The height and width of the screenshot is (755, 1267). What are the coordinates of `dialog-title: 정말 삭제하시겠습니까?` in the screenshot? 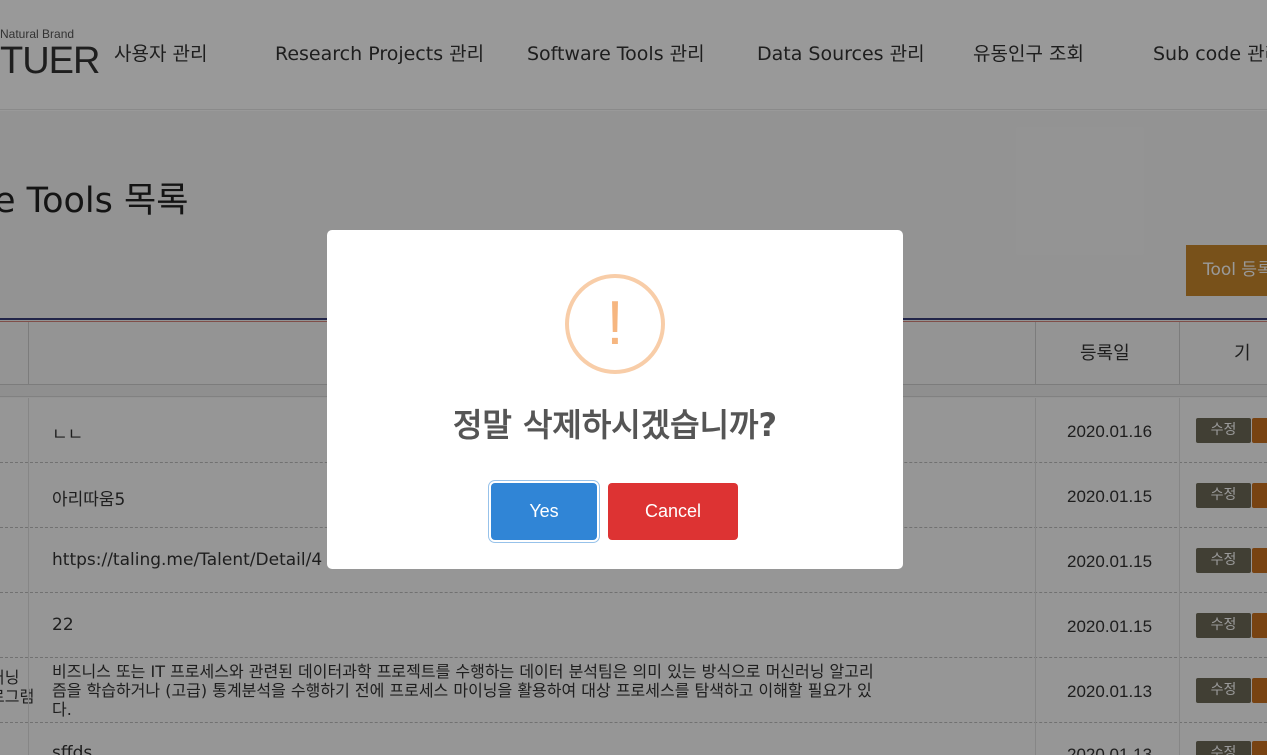 It's located at (615, 425).